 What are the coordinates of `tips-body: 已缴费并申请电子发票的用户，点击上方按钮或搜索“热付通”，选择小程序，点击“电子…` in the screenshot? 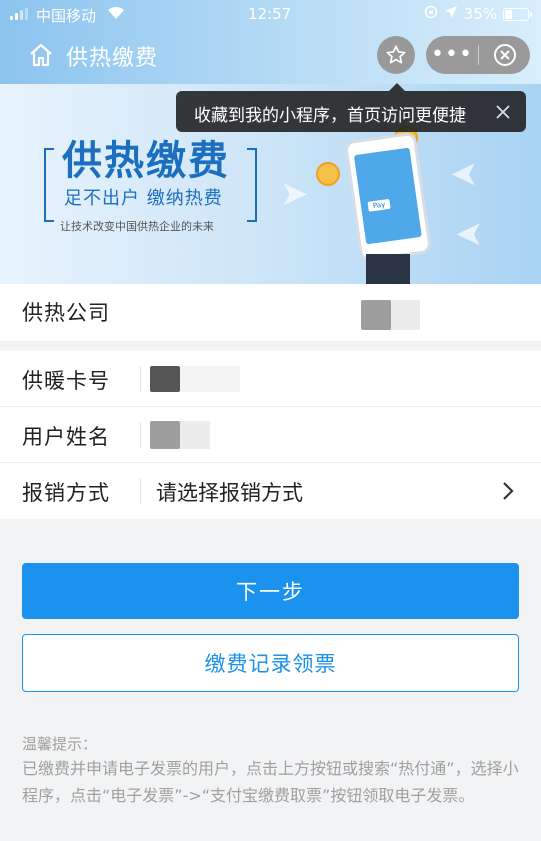 It's located at (270, 782).